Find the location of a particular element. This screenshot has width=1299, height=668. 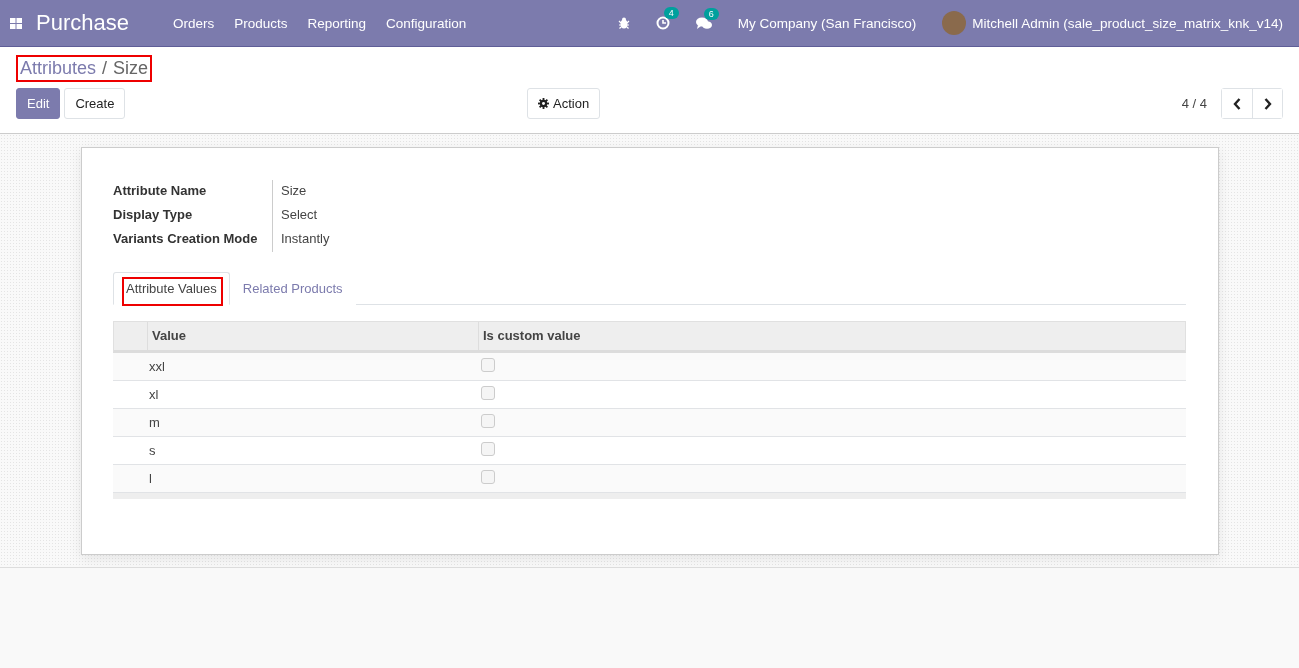

menu-item: Reporting is located at coordinates (337, 23).